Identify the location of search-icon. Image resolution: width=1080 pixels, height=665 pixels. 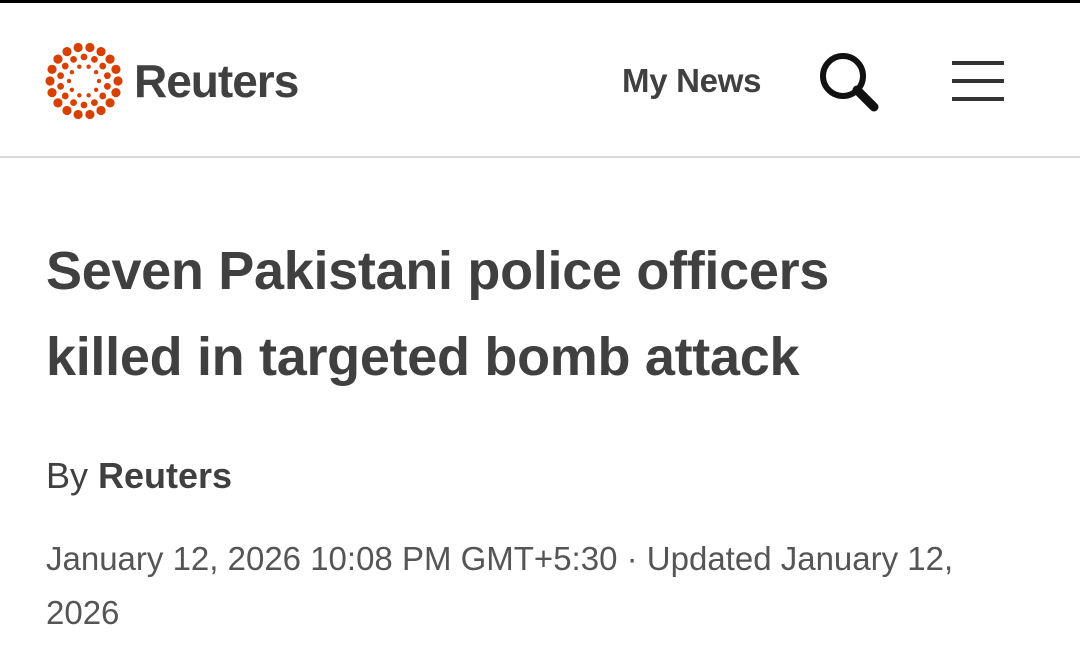
(849, 82).